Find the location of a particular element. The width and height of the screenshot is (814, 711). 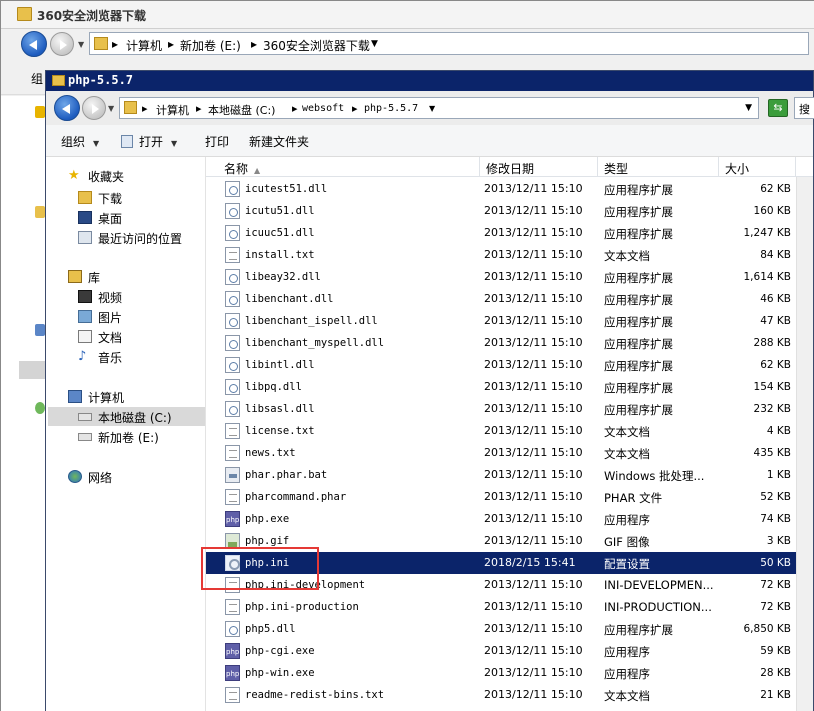

file-row: libsasl.dll 2013/12/11 15:10 应用程序扩展 232 KB is located at coordinates (509, 409).